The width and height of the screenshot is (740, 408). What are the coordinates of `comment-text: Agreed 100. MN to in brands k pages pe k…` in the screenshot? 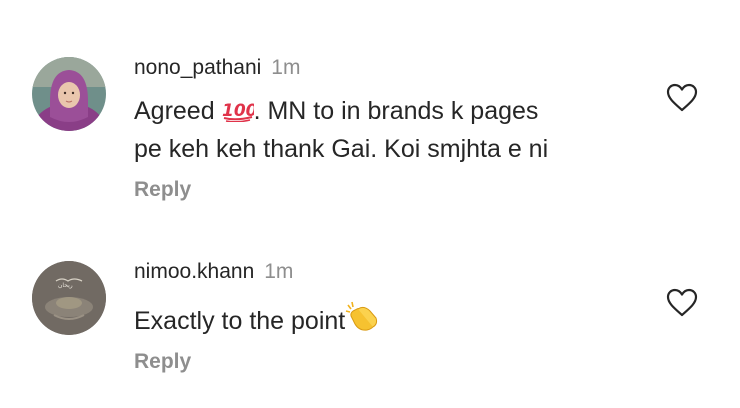 It's located at (384, 130).